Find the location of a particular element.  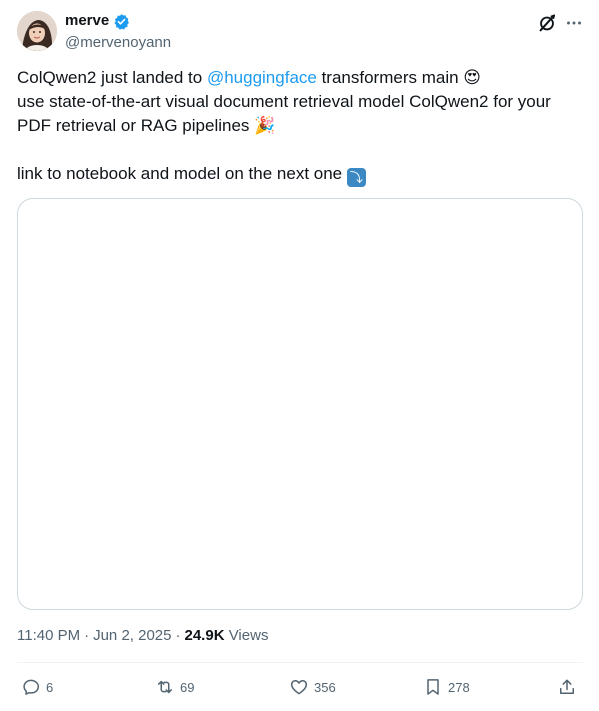

reply-button: 6 is located at coordinates (37, 687).